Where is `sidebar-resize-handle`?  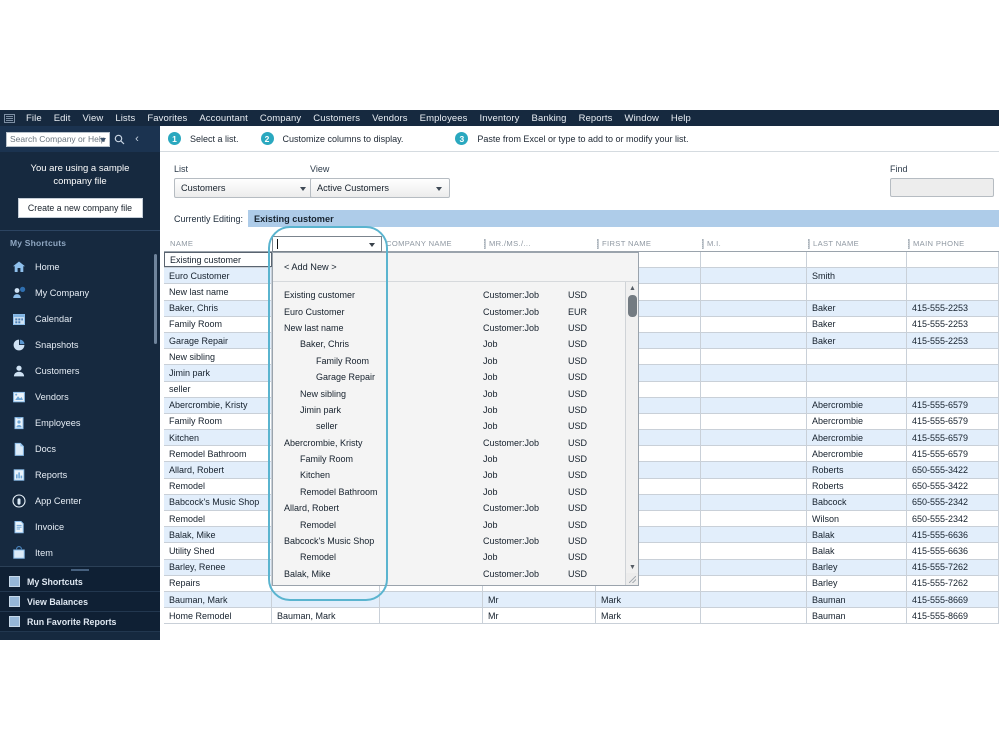 sidebar-resize-handle is located at coordinates (80, 569).